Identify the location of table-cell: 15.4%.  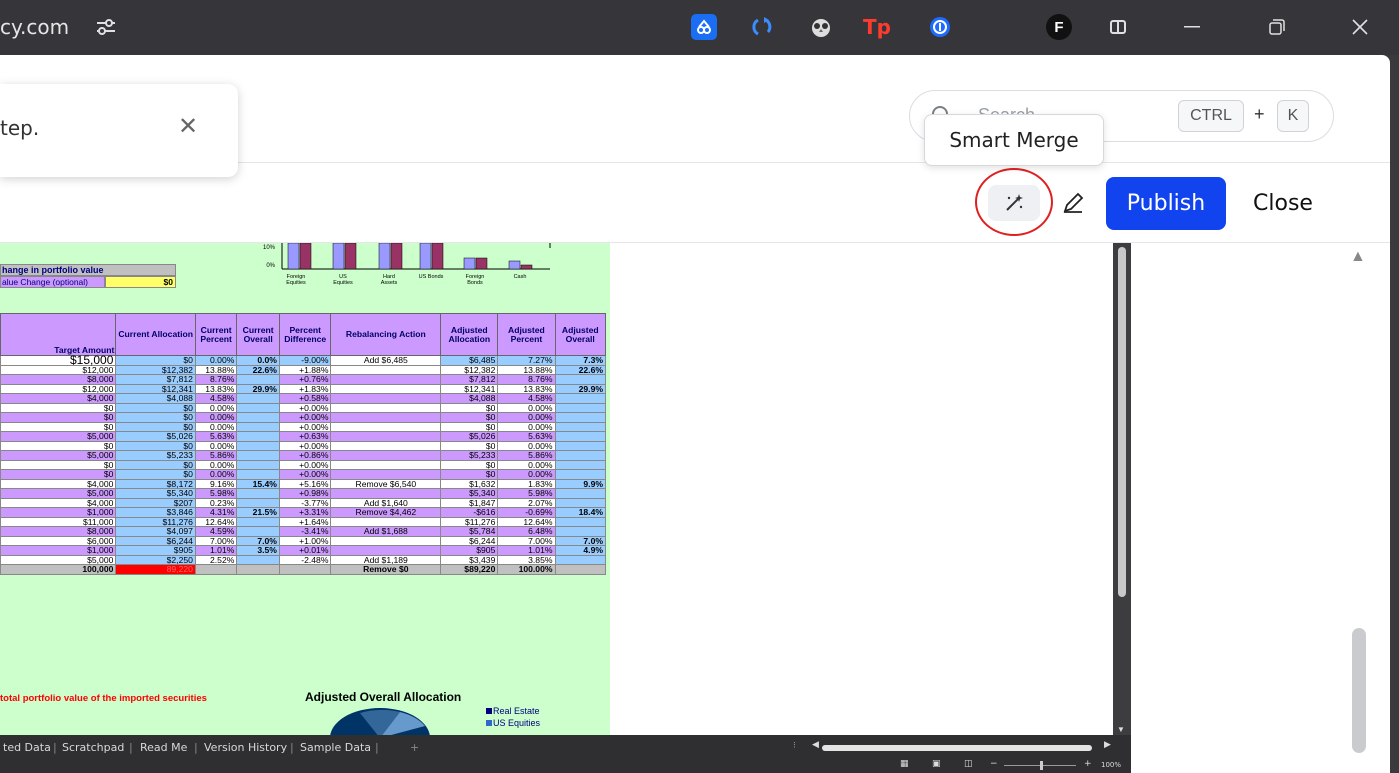
(258, 483).